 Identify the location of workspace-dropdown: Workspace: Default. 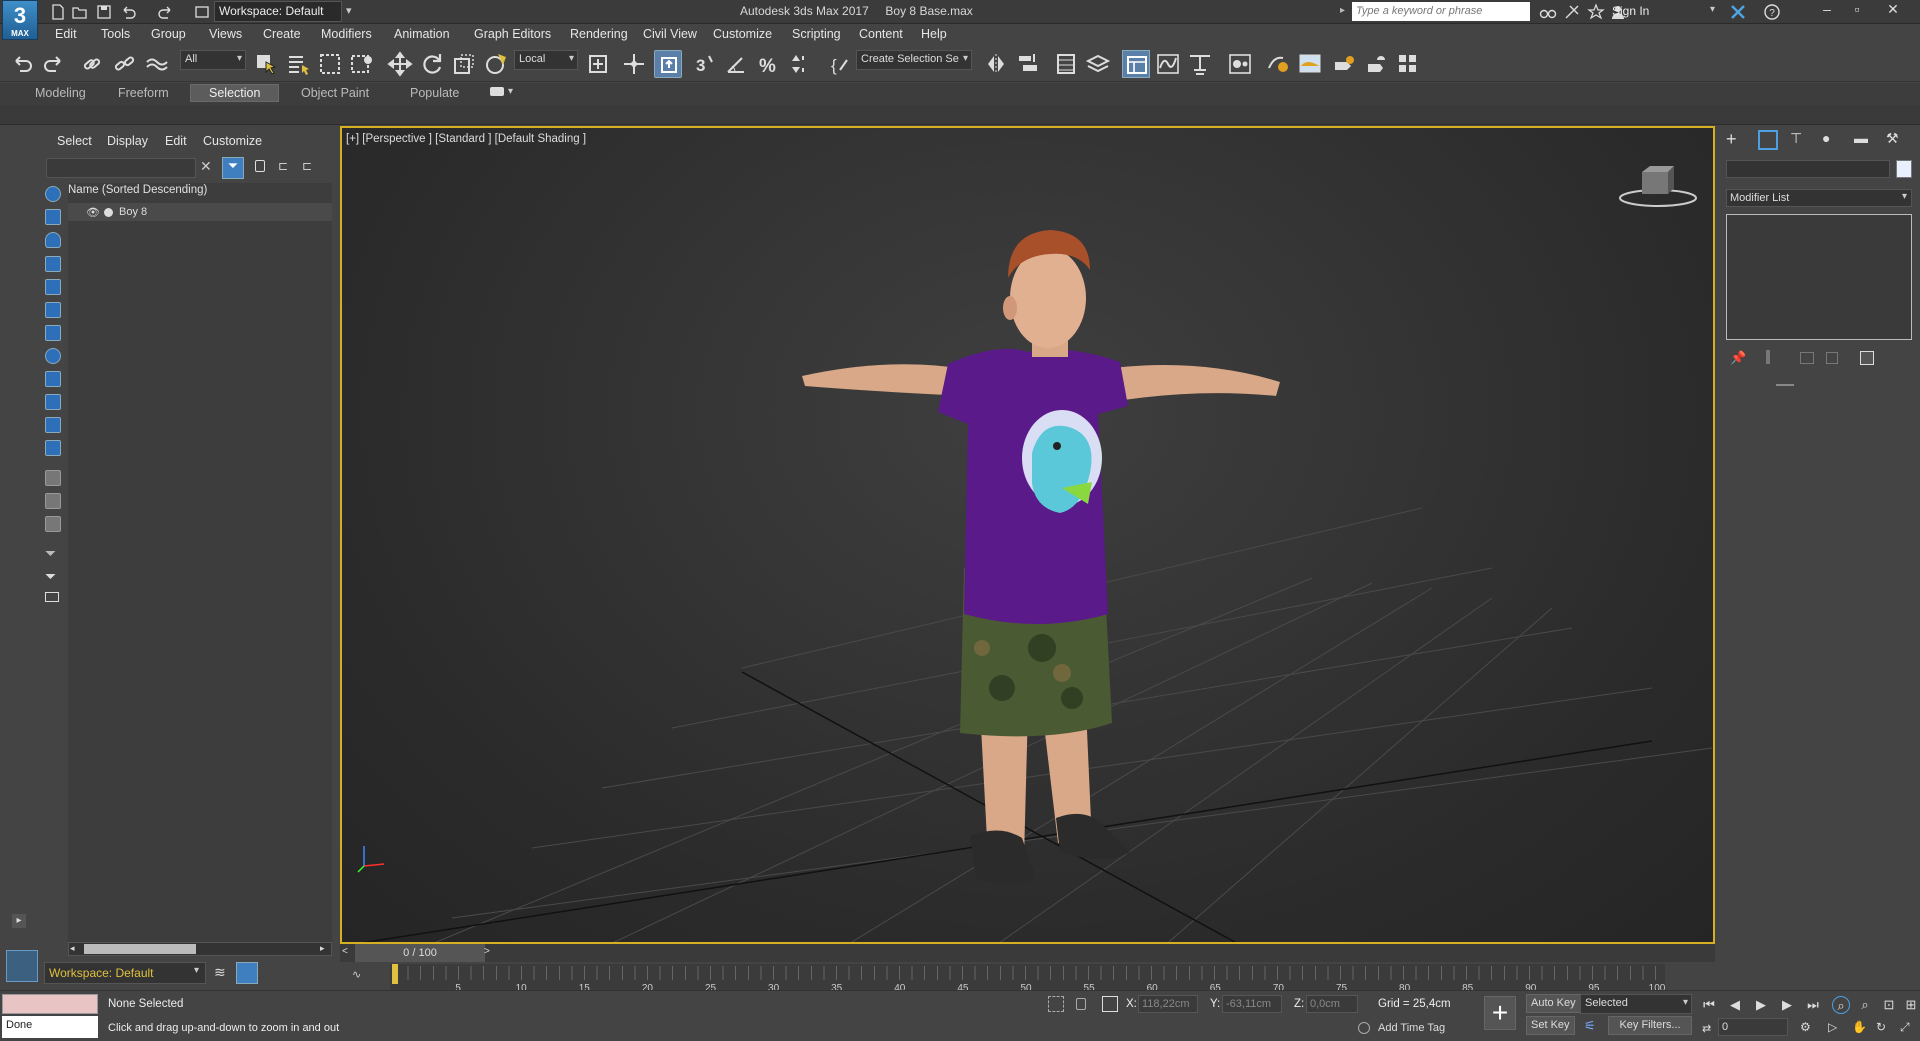
(278, 11).